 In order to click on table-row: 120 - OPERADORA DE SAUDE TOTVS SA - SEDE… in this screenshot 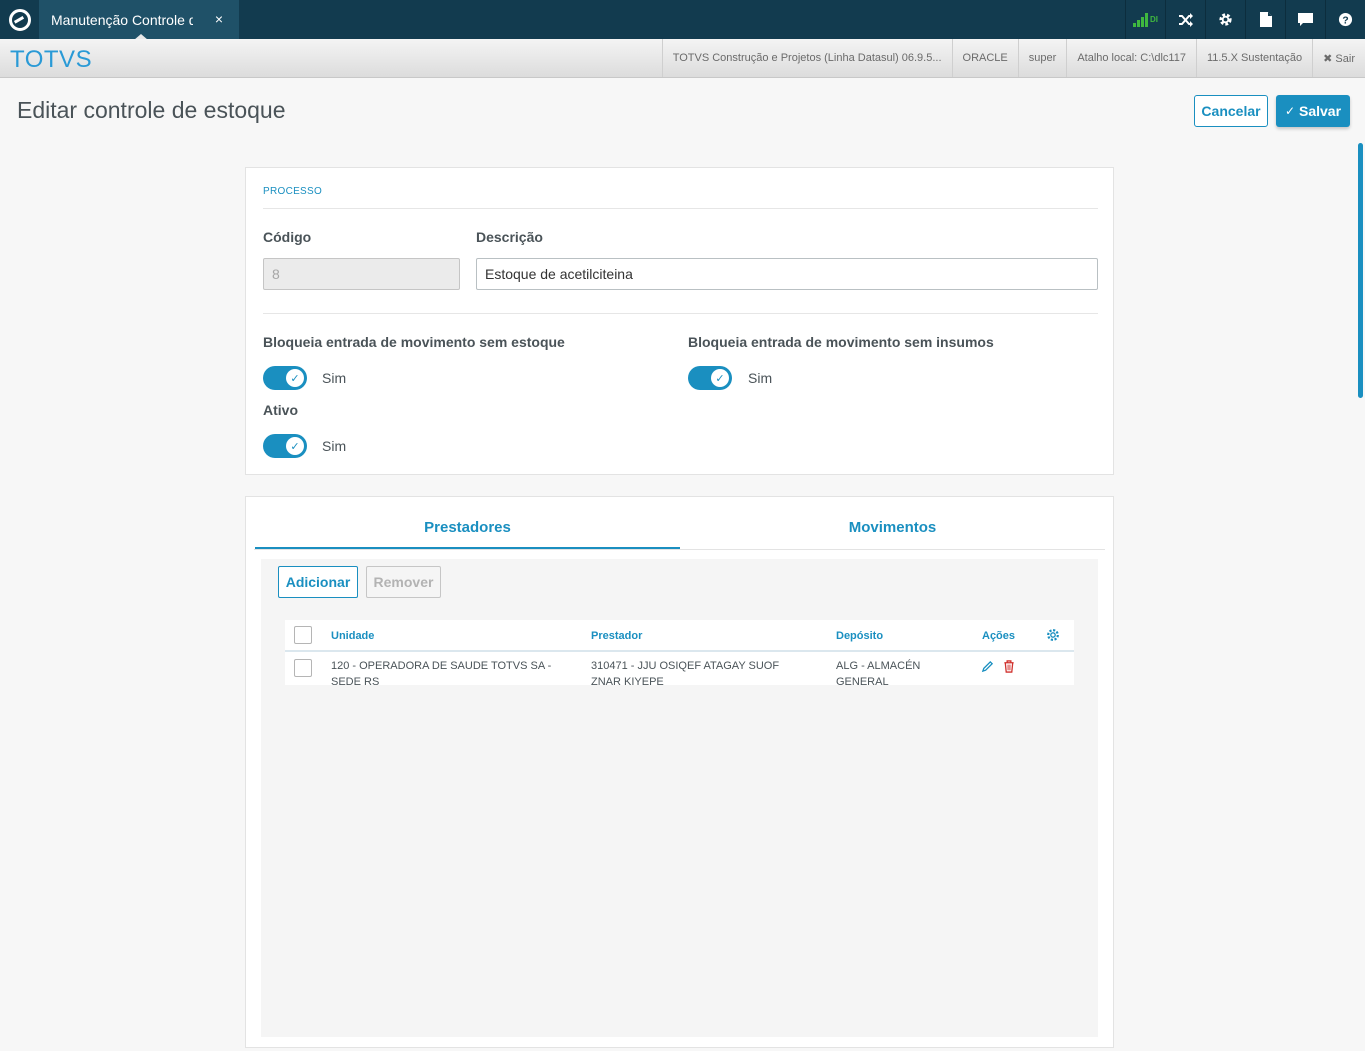, I will do `click(679, 670)`.